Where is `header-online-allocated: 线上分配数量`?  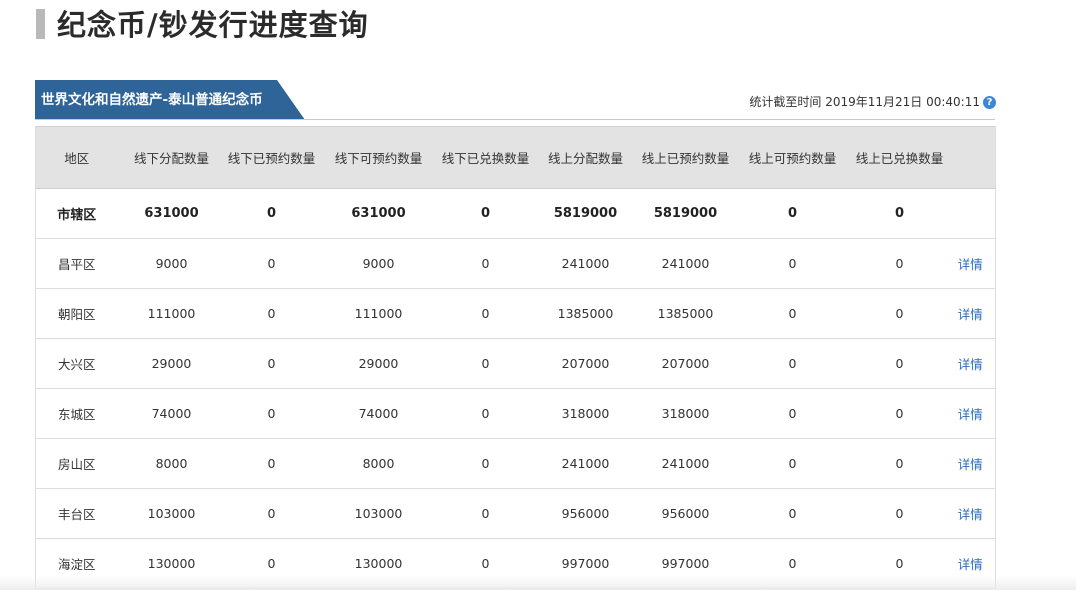 header-online-allocated: 线上分配数量 is located at coordinates (585, 157).